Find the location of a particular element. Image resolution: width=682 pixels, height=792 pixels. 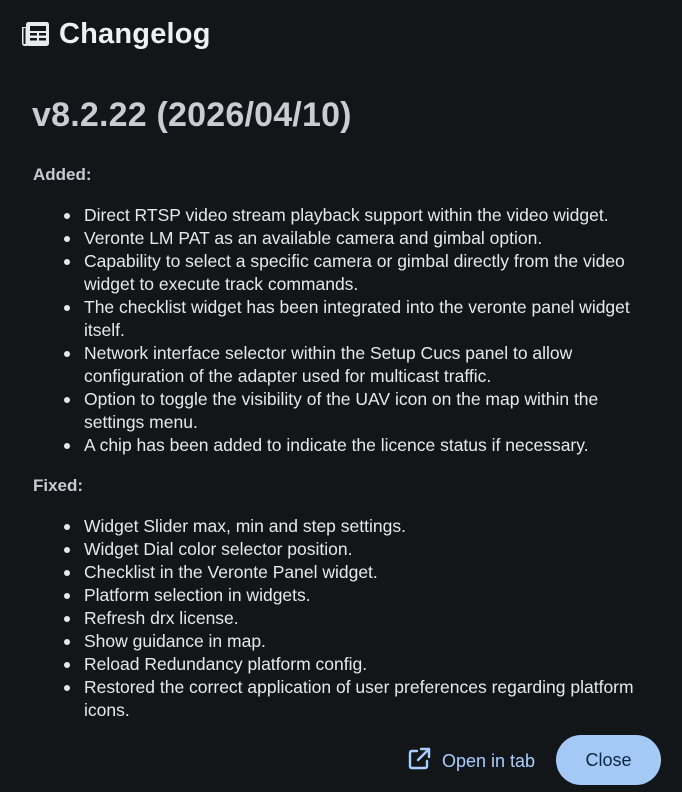

dialog-actions: Open in tab Close is located at coordinates (341, 754).